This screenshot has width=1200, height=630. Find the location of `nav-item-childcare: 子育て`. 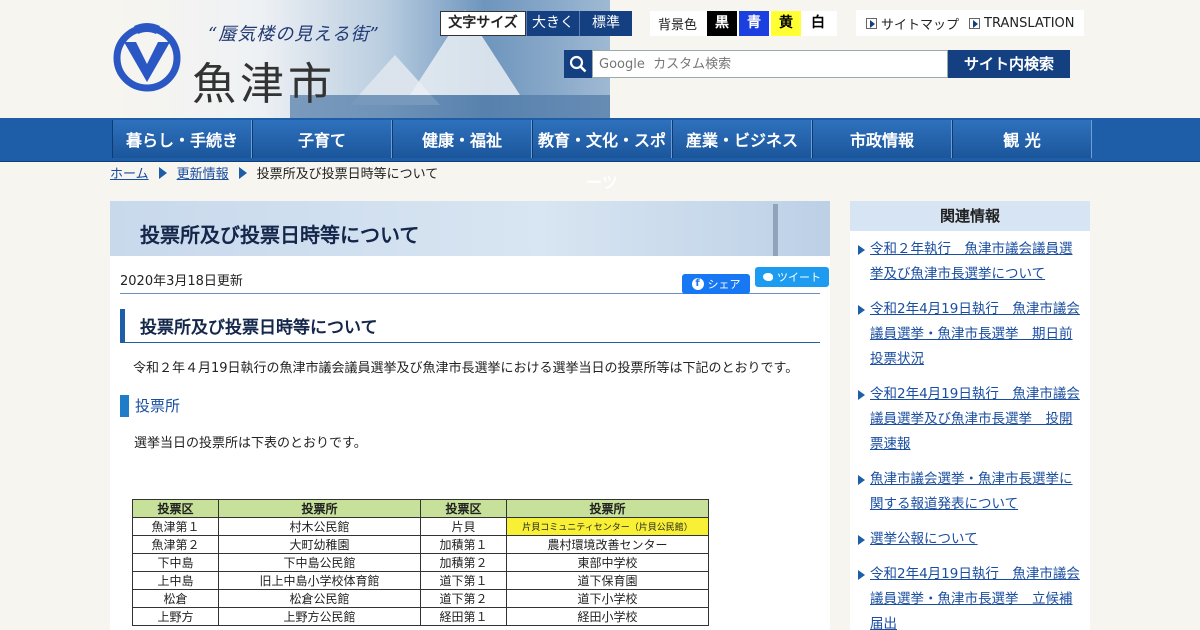

nav-item-childcare: 子育て is located at coordinates (322, 139).